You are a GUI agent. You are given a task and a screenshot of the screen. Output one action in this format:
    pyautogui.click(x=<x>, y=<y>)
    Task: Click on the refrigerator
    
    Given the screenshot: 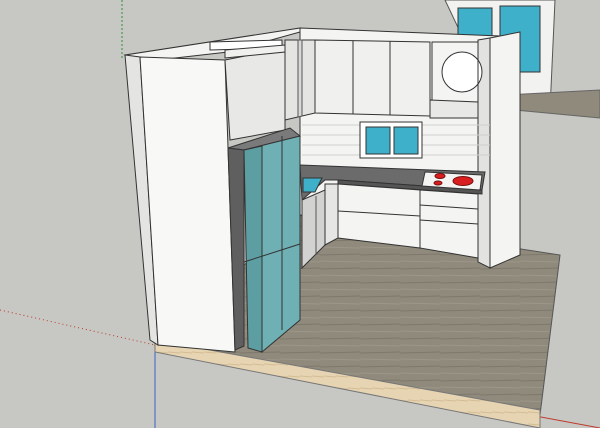 What is the action you would take?
    pyautogui.click(x=264, y=240)
    